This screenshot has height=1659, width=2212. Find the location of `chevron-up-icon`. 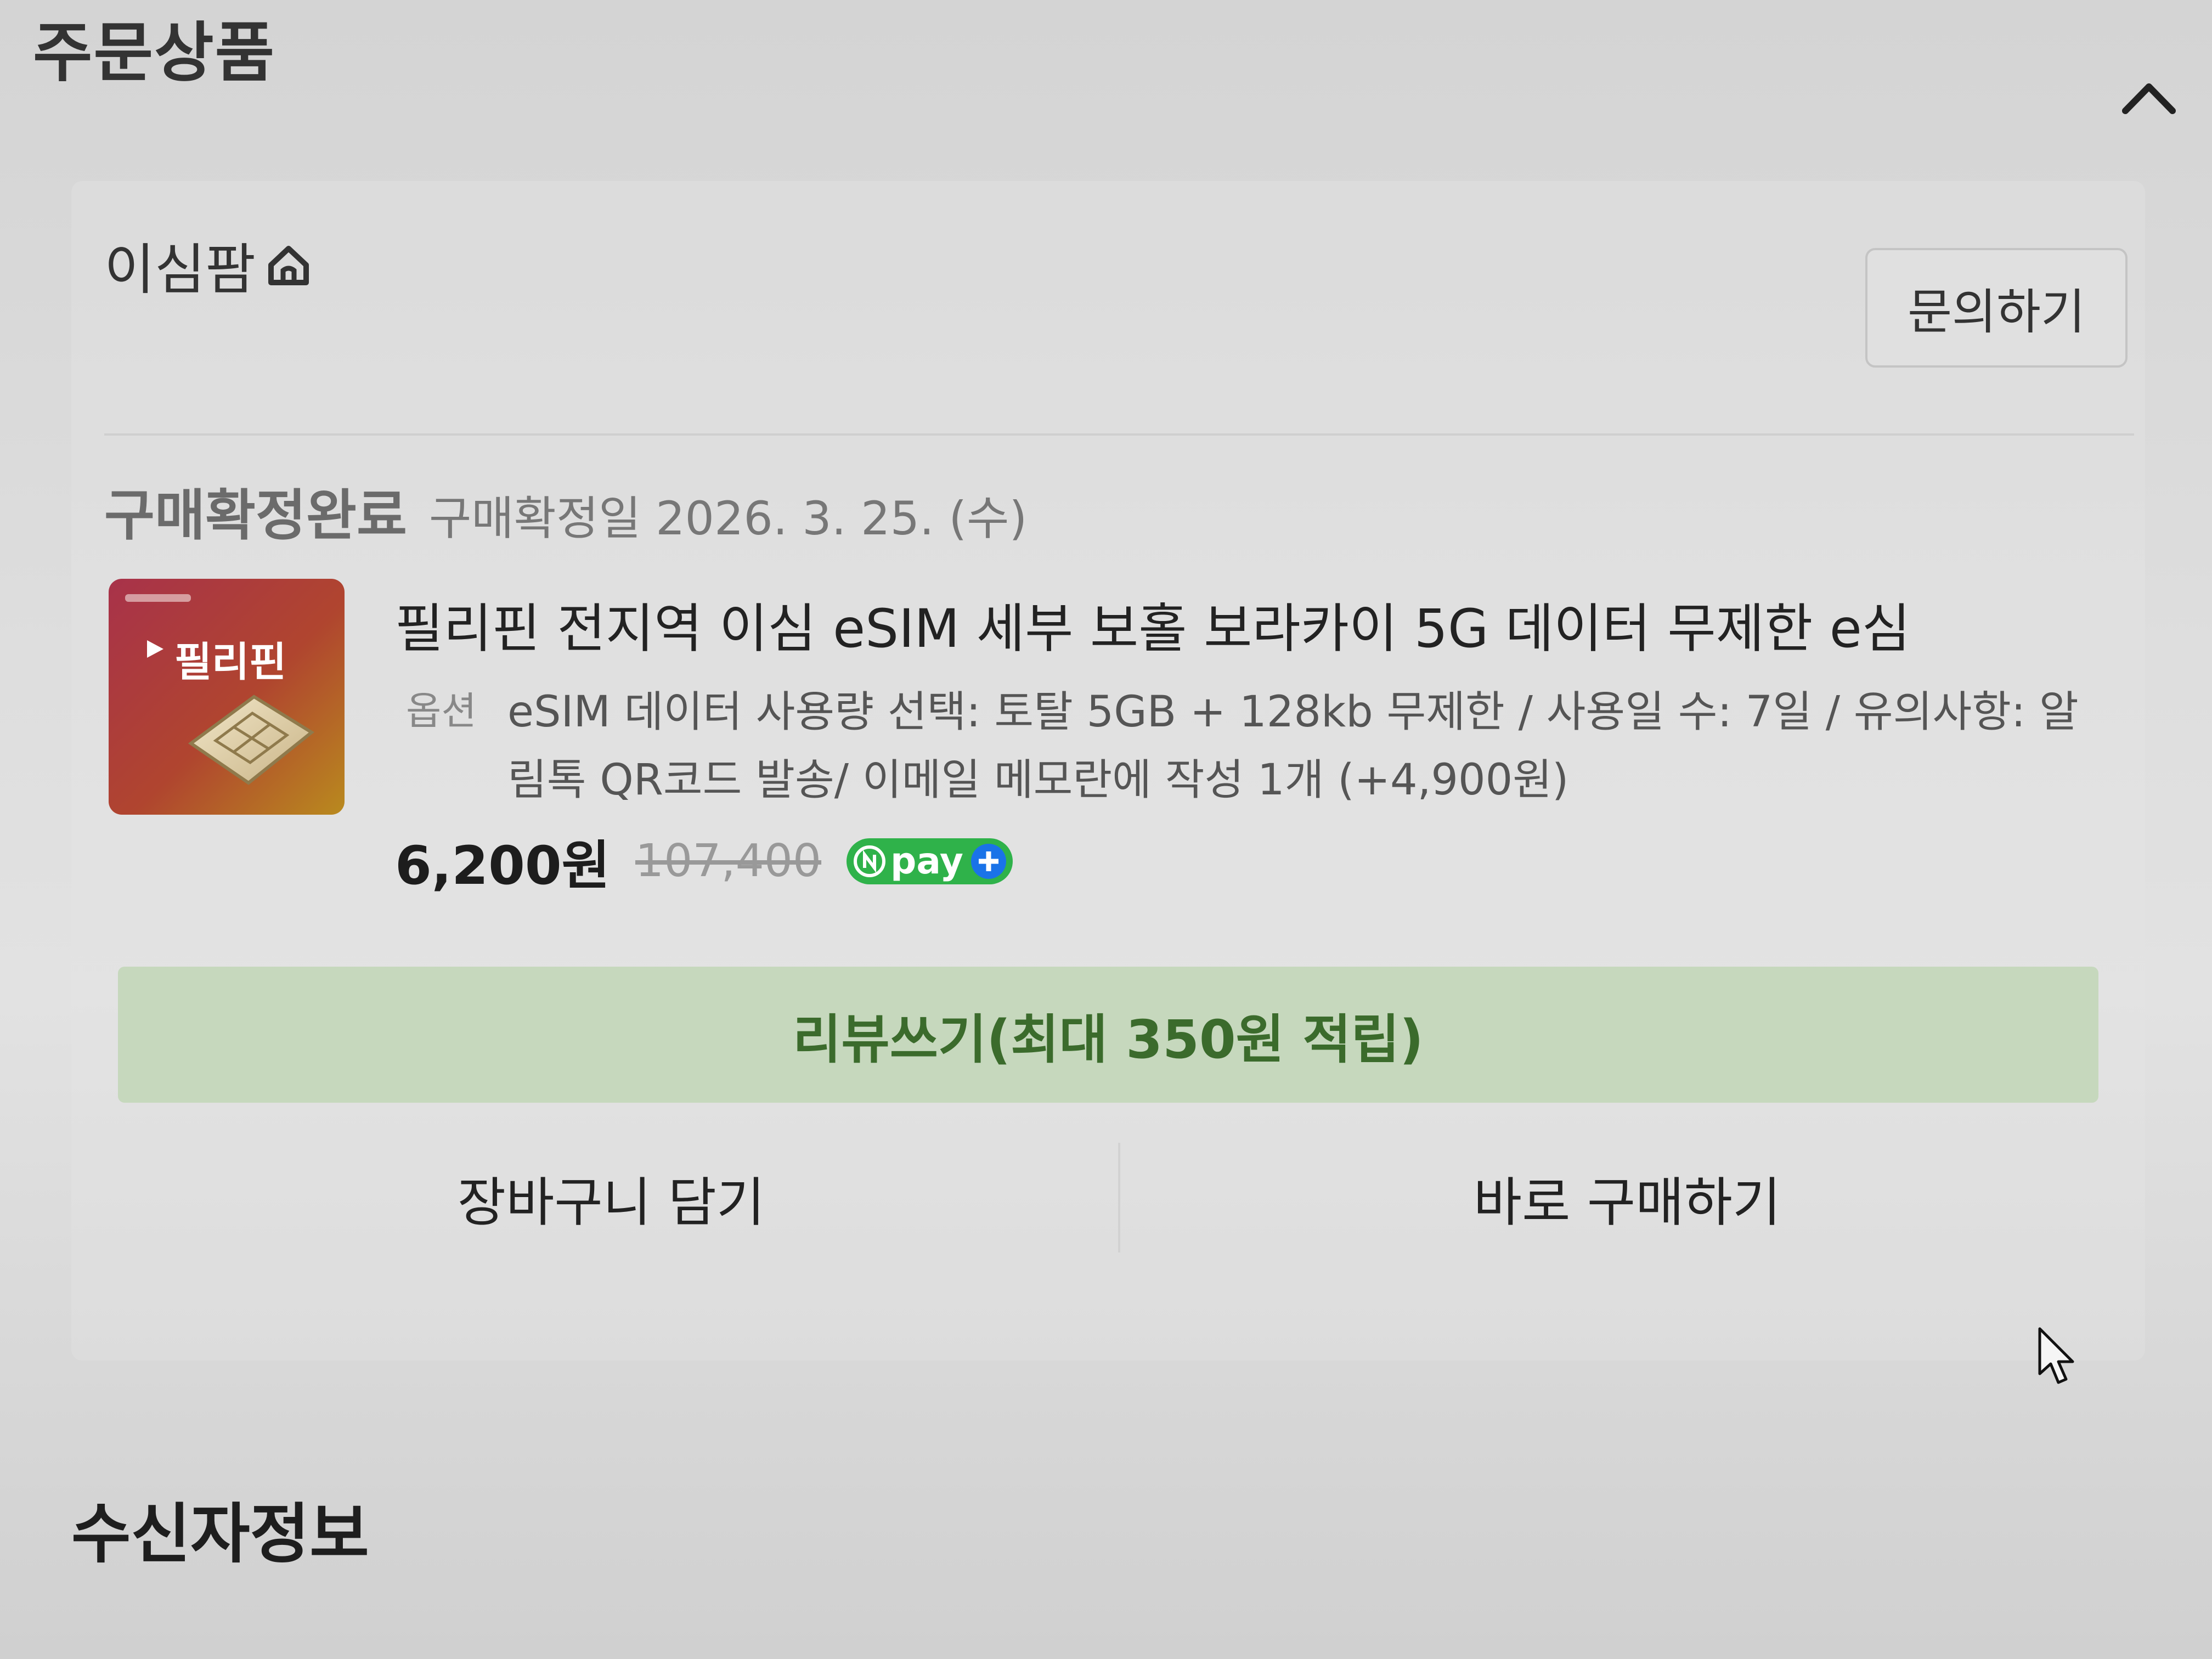

chevron-up-icon is located at coordinates (2149, 99).